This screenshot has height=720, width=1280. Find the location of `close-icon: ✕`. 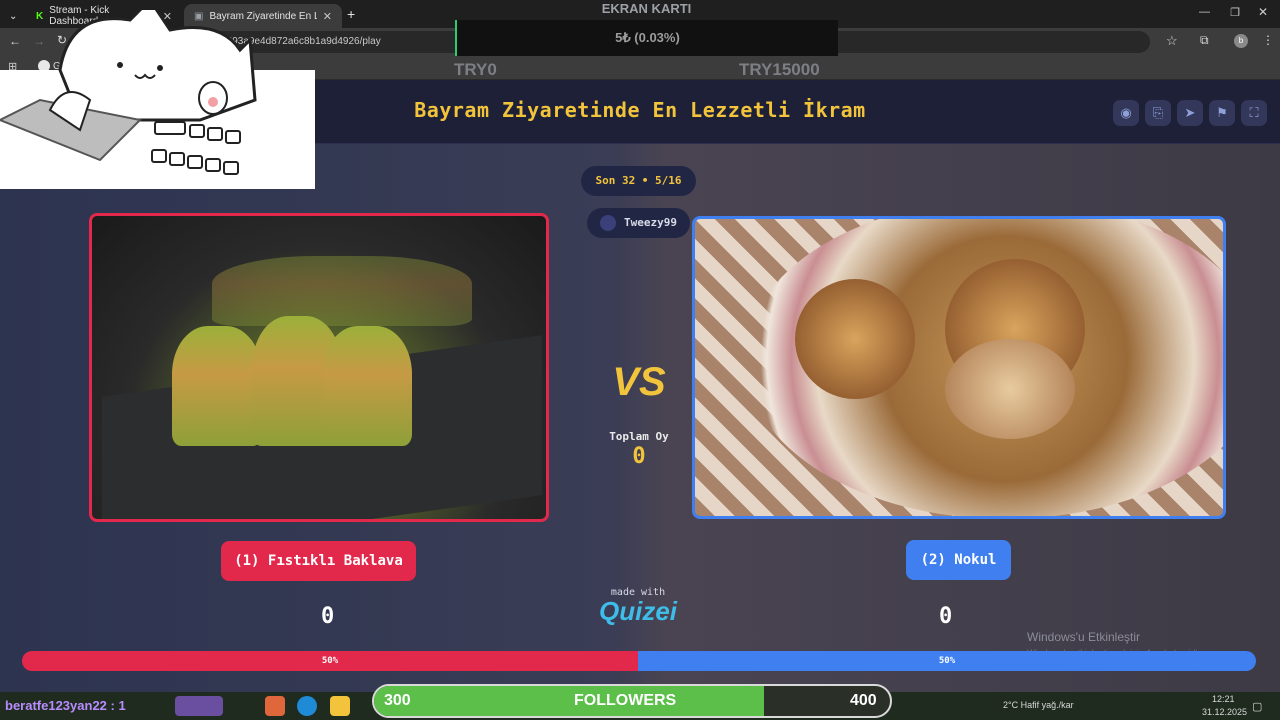

close-icon: ✕ is located at coordinates (327, 16).